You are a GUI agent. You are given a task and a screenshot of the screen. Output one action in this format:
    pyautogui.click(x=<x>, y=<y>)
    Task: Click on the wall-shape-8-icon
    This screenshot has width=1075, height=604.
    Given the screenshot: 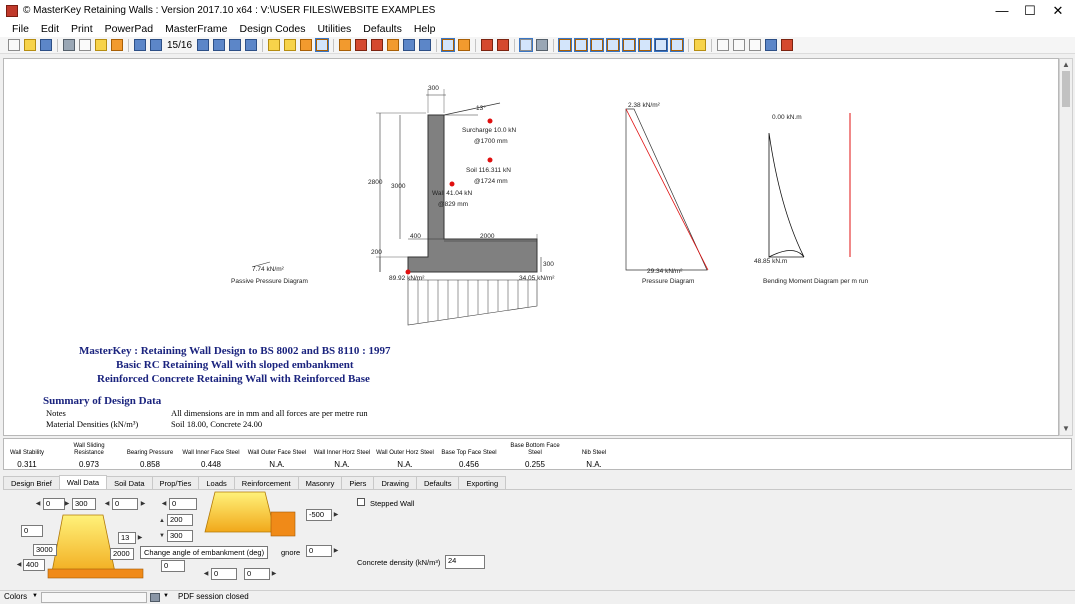 What is the action you would take?
    pyautogui.click(x=464, y=45)
    